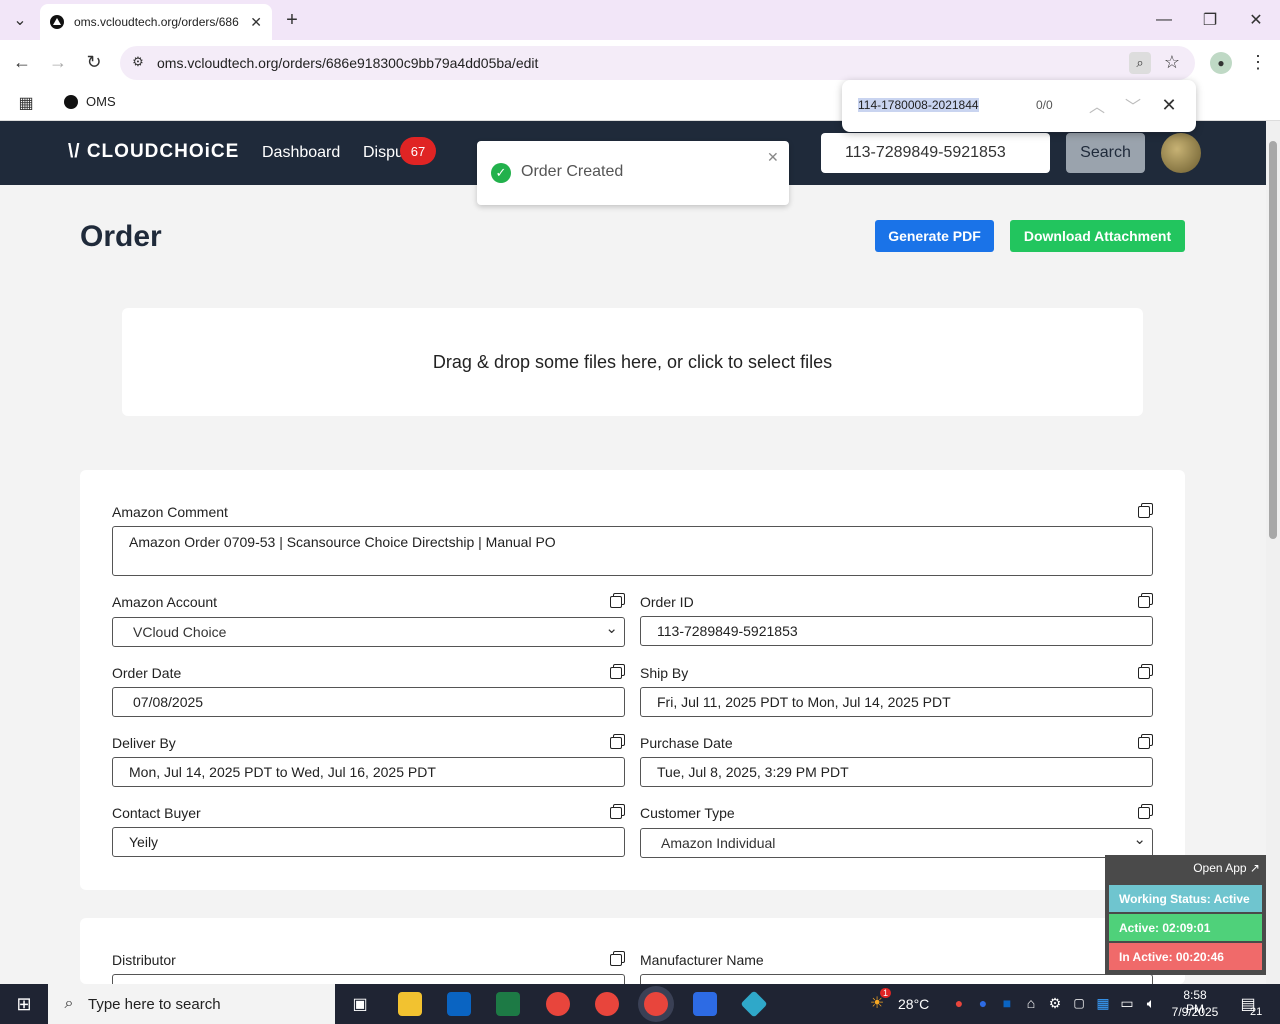 This screenshot has width=1280, height=1024. What do you see at coordinates (1164, 20) in the screenshot?
I see `minimize-icon: —` at bounding box center [1164, 20].